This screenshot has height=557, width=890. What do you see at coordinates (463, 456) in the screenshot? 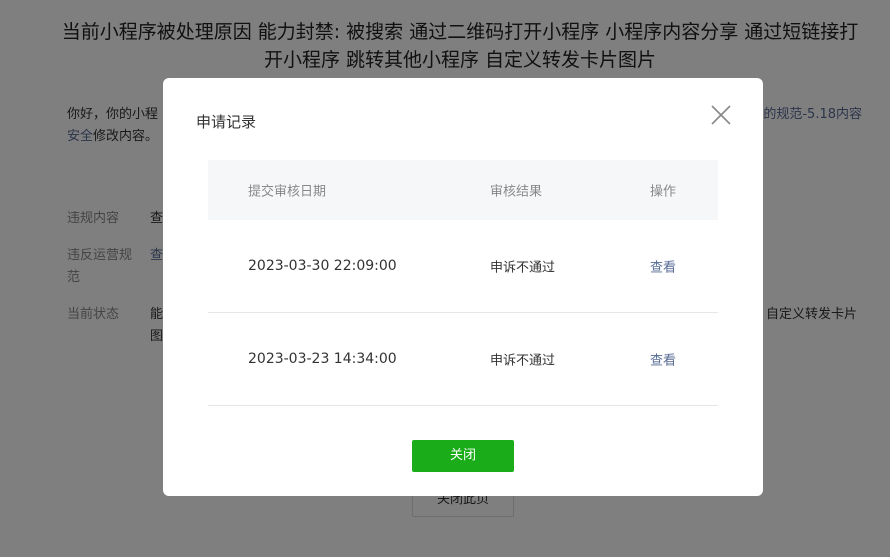
I see `dialog-close-button: 关闭` at bounding box center [463, 456].